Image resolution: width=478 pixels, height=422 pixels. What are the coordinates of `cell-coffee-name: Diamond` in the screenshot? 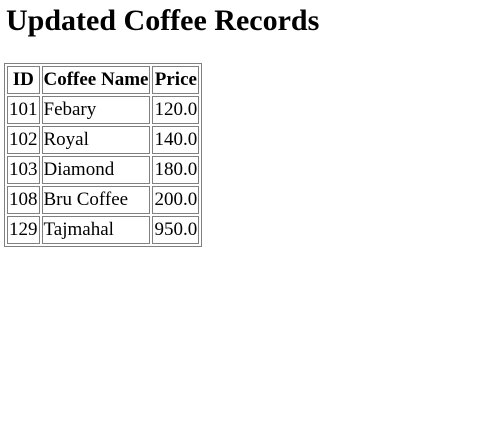 It's located at (96, 170).